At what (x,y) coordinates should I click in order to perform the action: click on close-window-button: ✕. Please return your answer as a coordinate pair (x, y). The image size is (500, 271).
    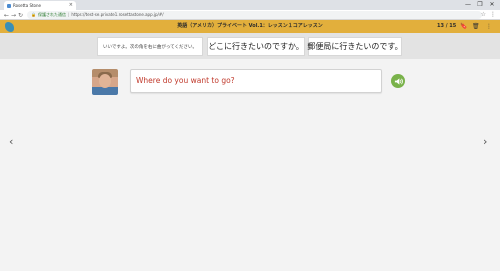
    Looking at the image, I should click on (492, 5).